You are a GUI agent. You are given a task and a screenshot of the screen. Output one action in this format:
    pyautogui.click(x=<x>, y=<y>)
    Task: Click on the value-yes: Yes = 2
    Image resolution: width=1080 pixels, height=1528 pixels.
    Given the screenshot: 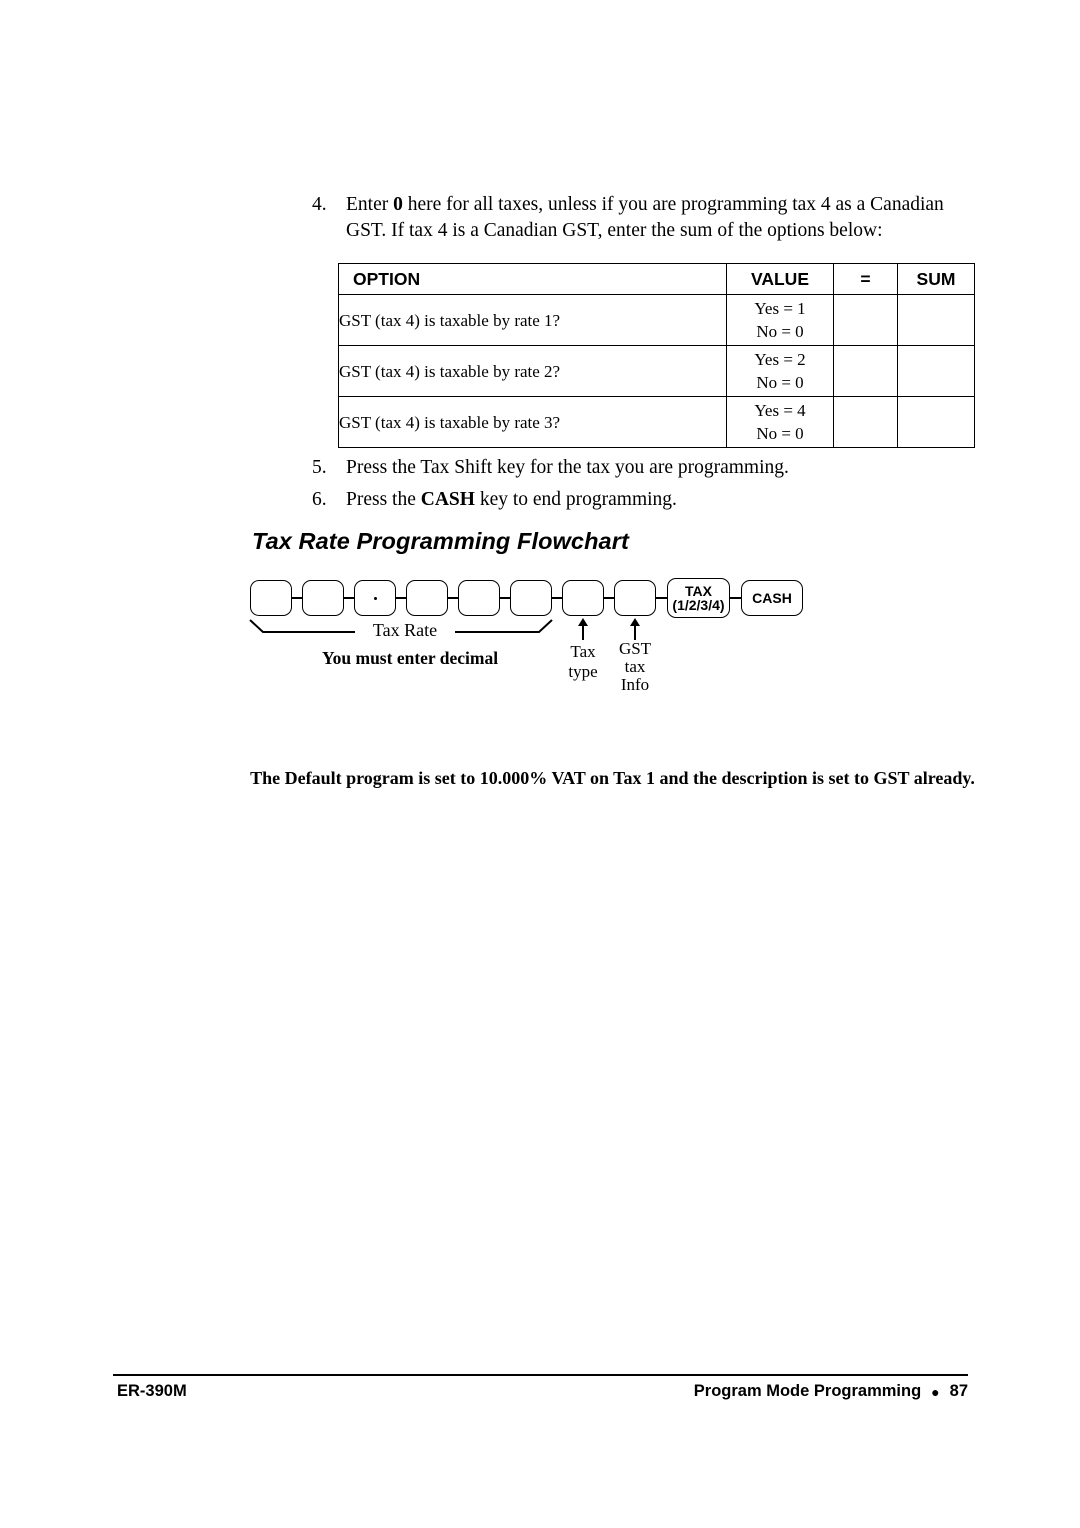 What is the action you would take?
    pyautogui.click(x=780, y=359)
    